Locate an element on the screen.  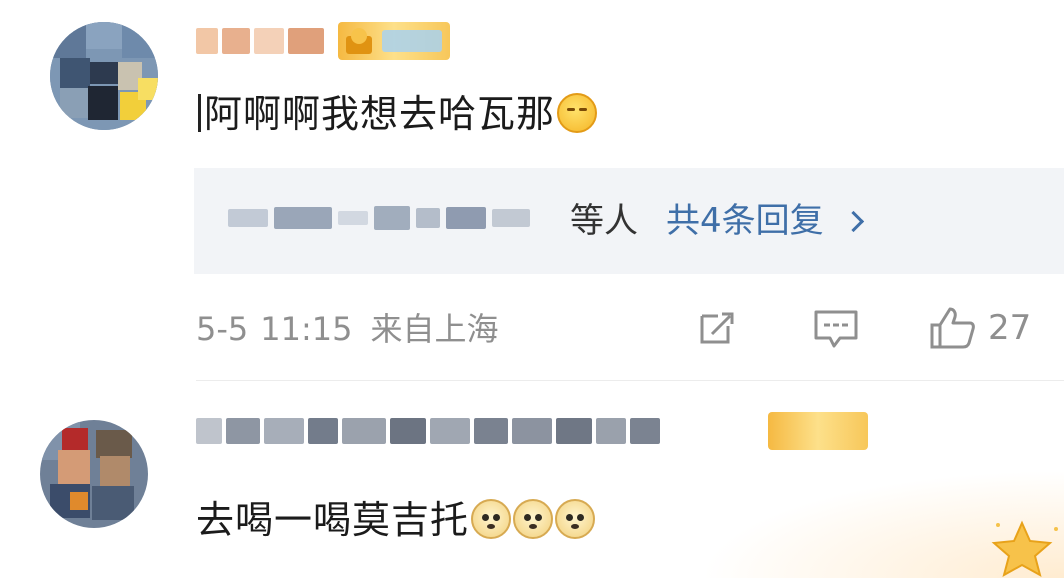
replies-preview: 等人 共4条回复 is located at coordinates (629, 221).